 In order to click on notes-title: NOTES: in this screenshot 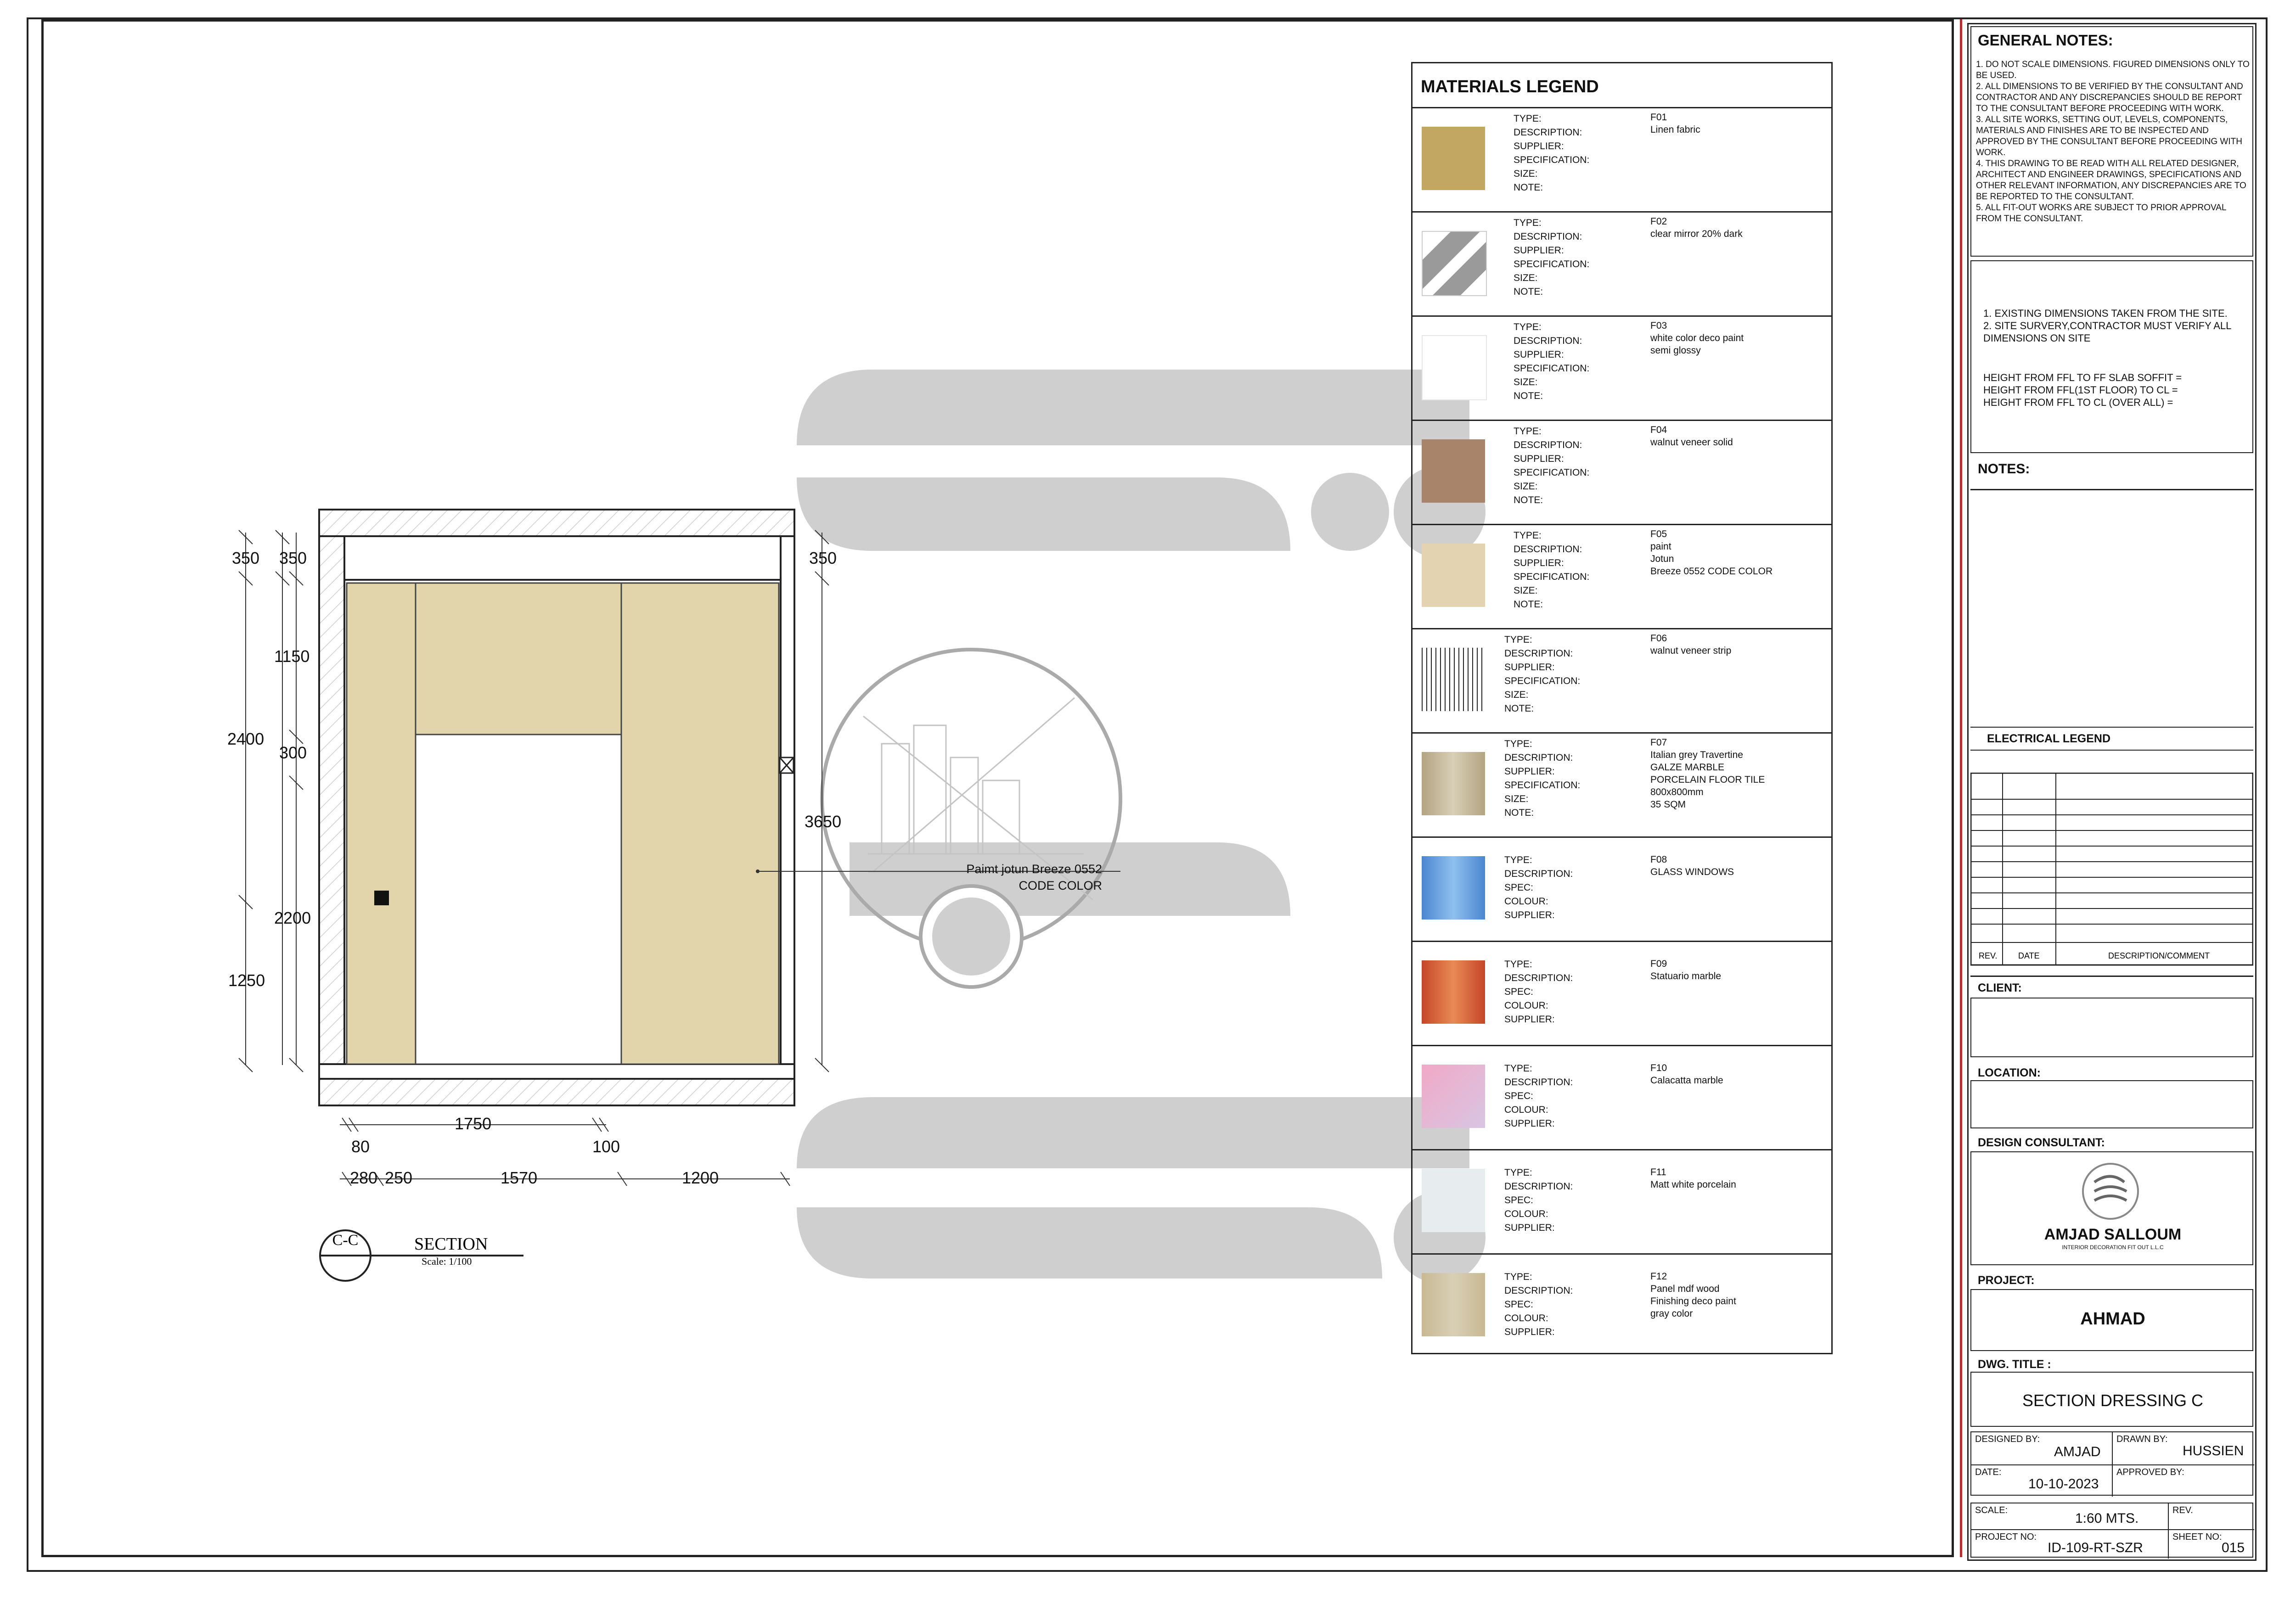, I will do `click(2004, 469)`.